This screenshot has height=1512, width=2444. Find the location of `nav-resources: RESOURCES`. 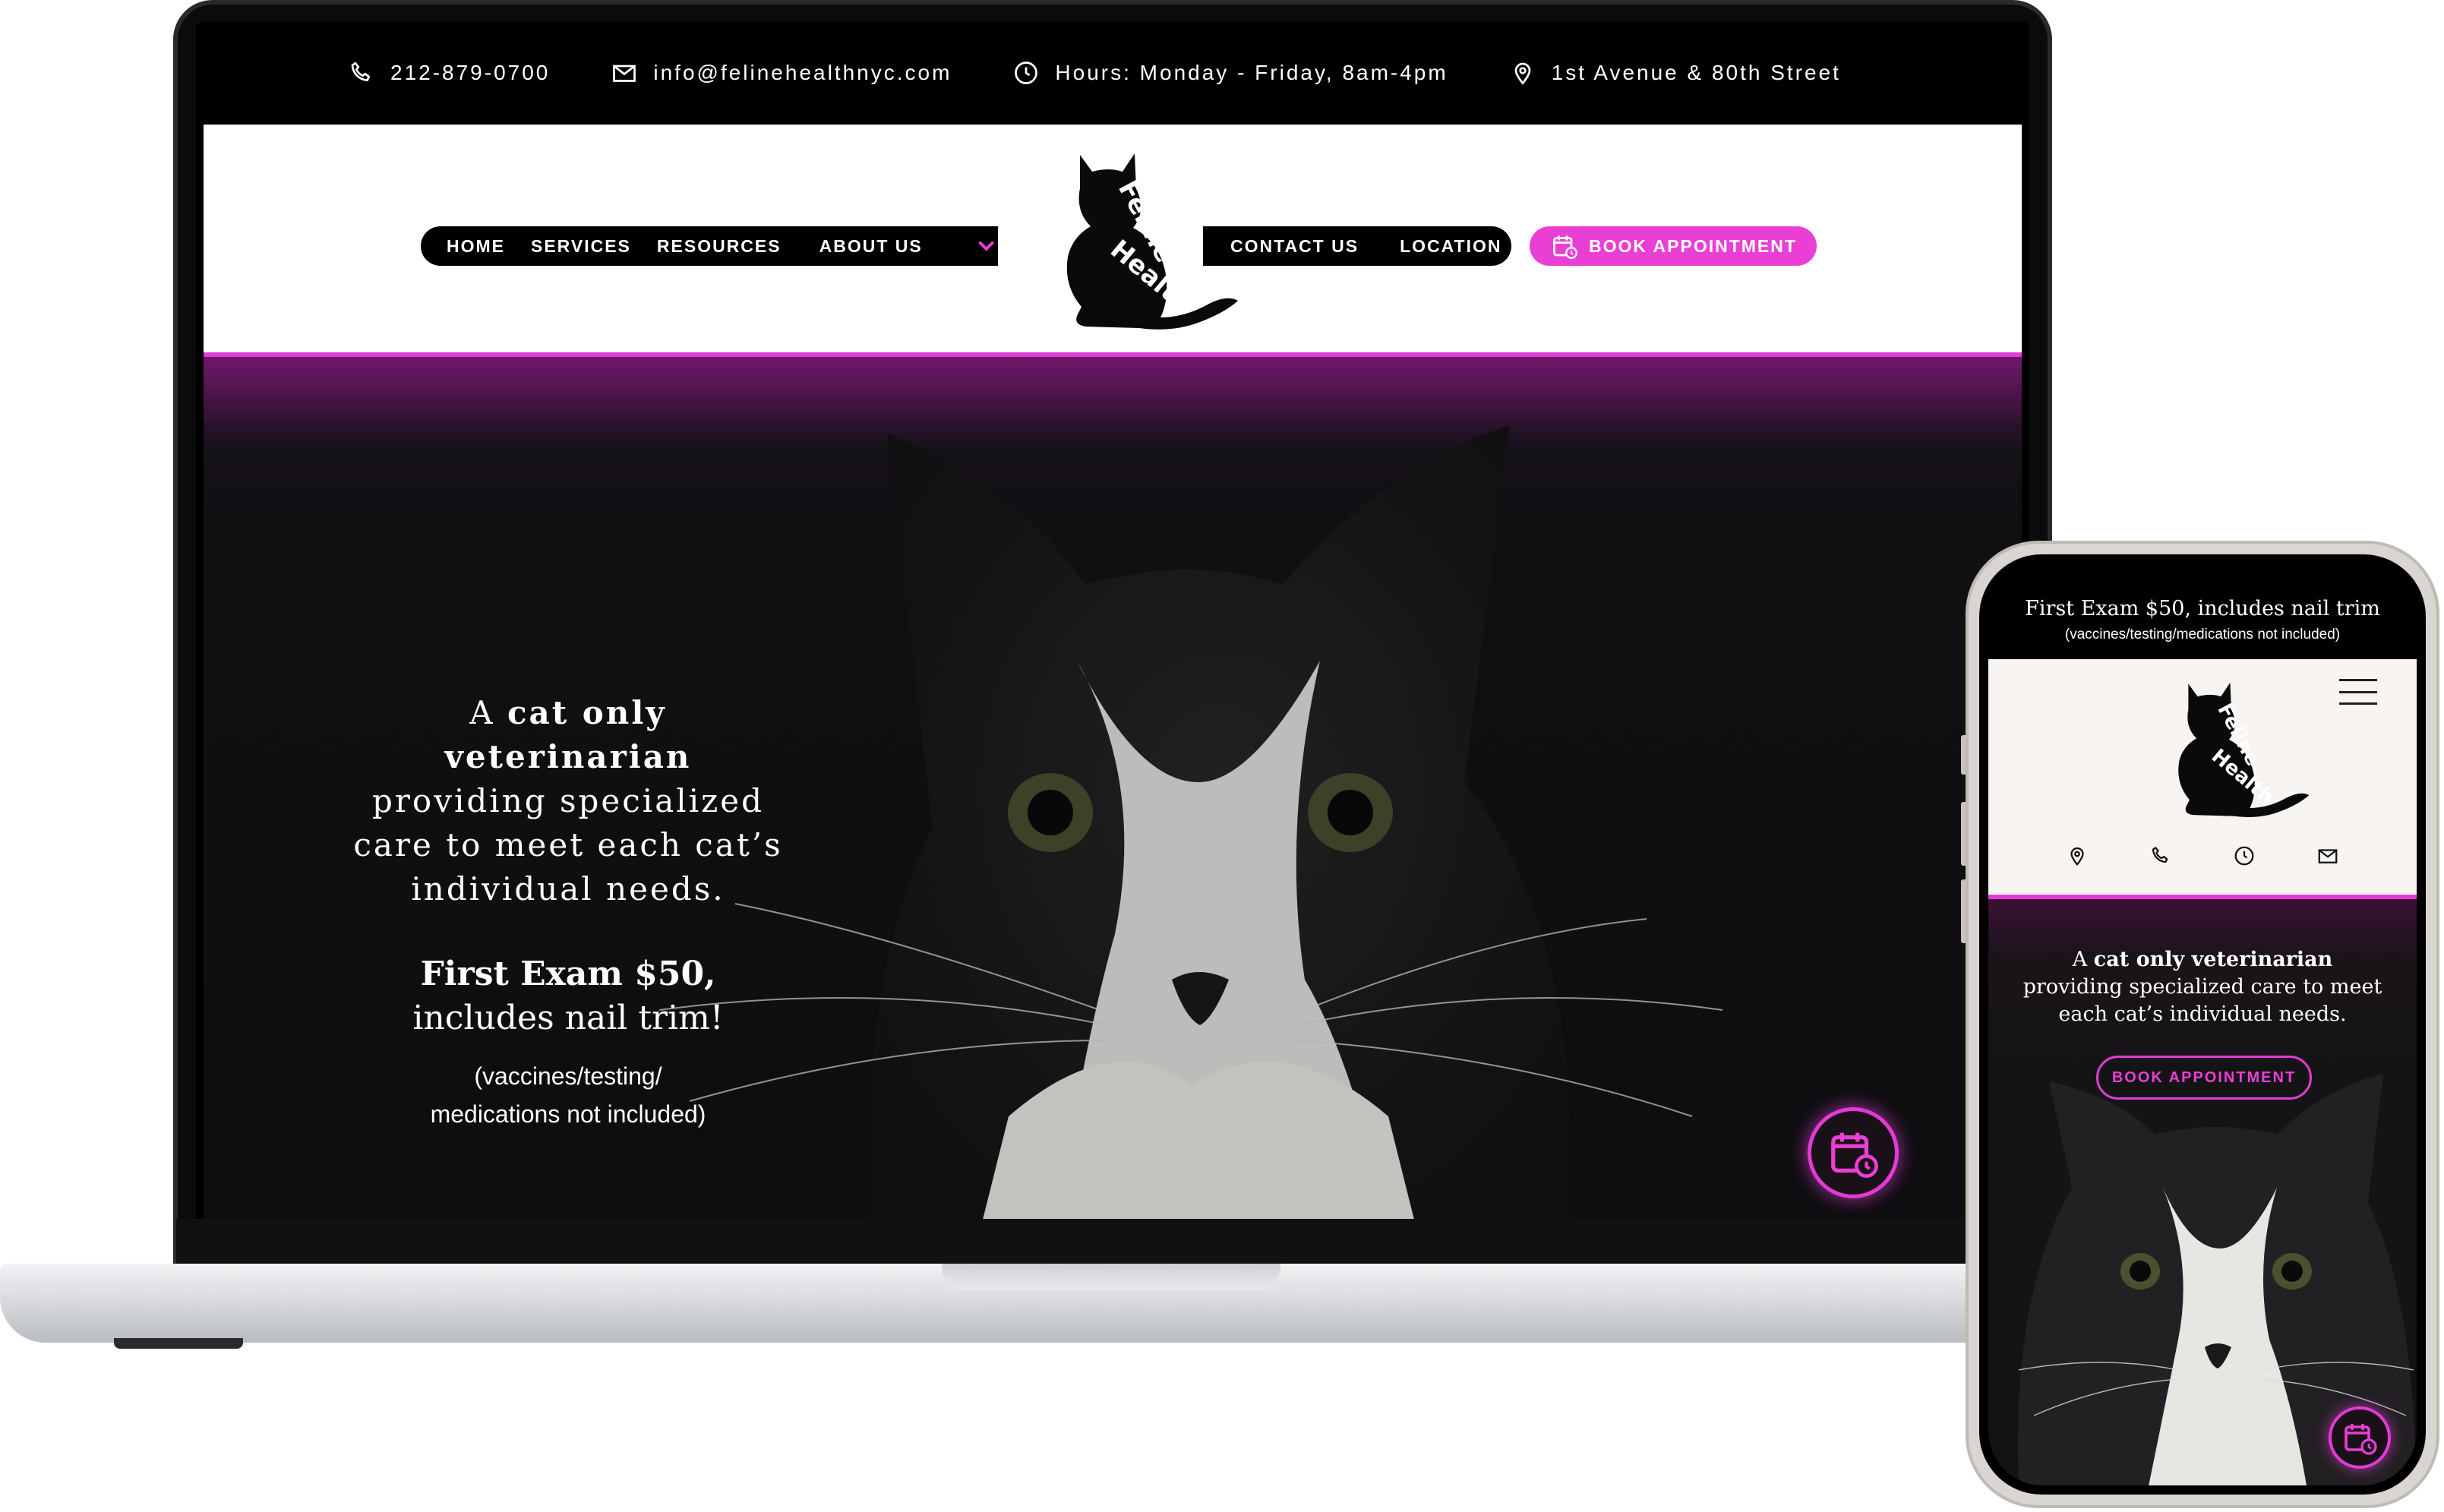

nav-resources: RESOURCES is located at coordinates (719, 247).